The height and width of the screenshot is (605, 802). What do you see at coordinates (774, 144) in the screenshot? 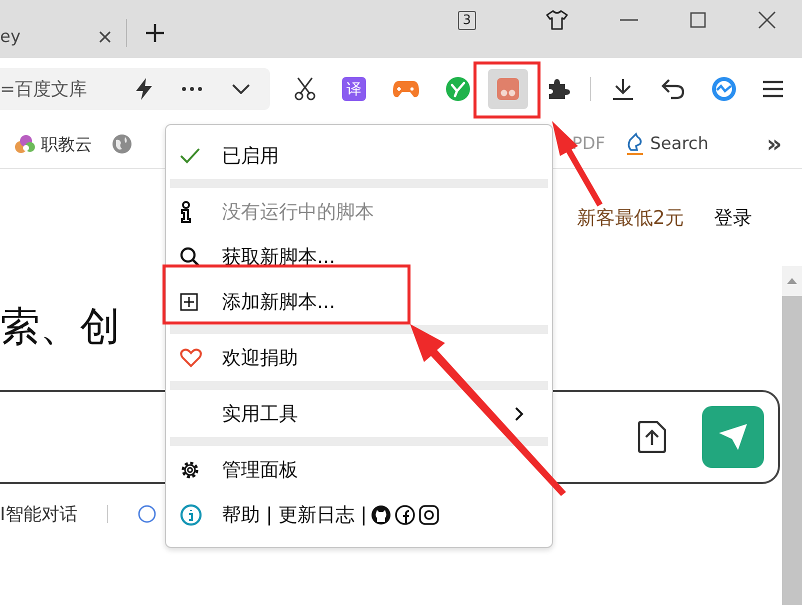
I see `more-bookmarks-button: »` at bounding box center [774, 144].